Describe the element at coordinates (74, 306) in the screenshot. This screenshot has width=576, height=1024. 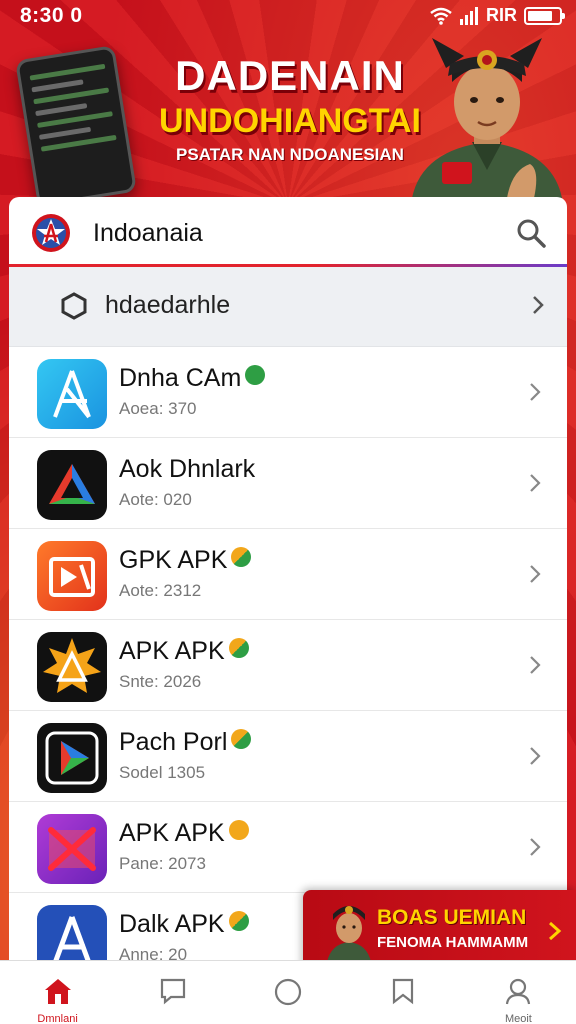
I see `hexagon-icon` at that location.